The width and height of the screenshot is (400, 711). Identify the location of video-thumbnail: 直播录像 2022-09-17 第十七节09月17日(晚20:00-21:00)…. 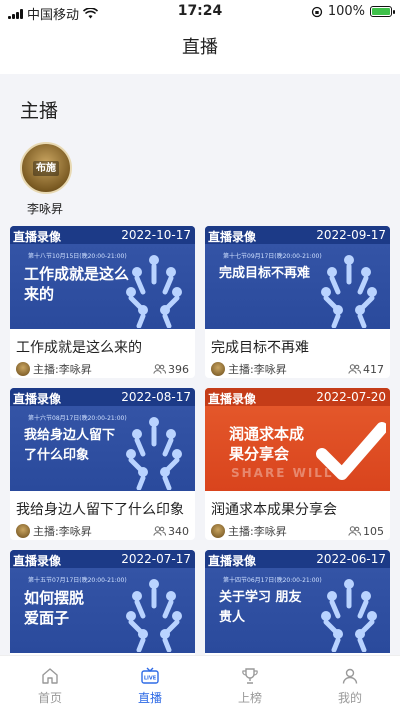
(297, 277).